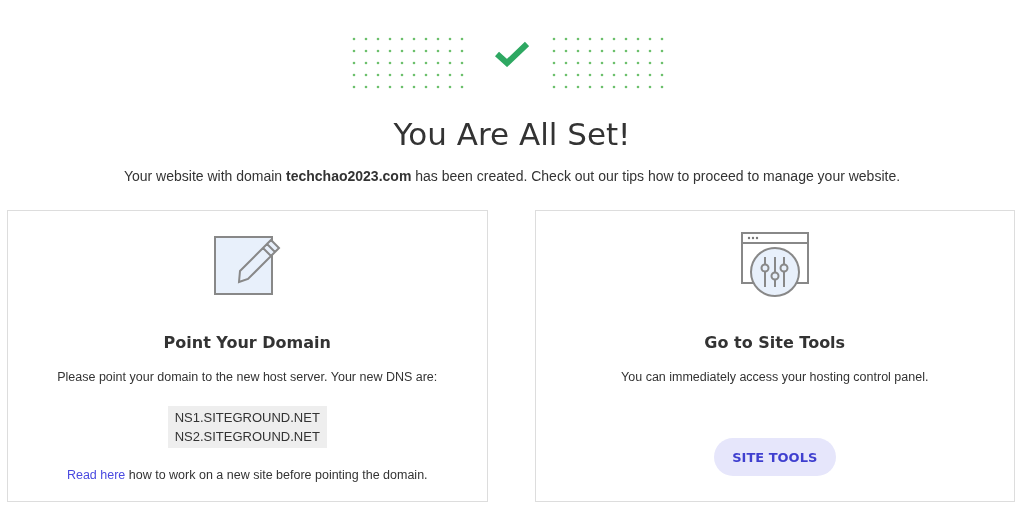 This screenshot has width=1024, height=514. What do you see at coordinates (96, 475) in the screenshot?
I see `read-here-link: Read here` at bounding box center [96, 475].